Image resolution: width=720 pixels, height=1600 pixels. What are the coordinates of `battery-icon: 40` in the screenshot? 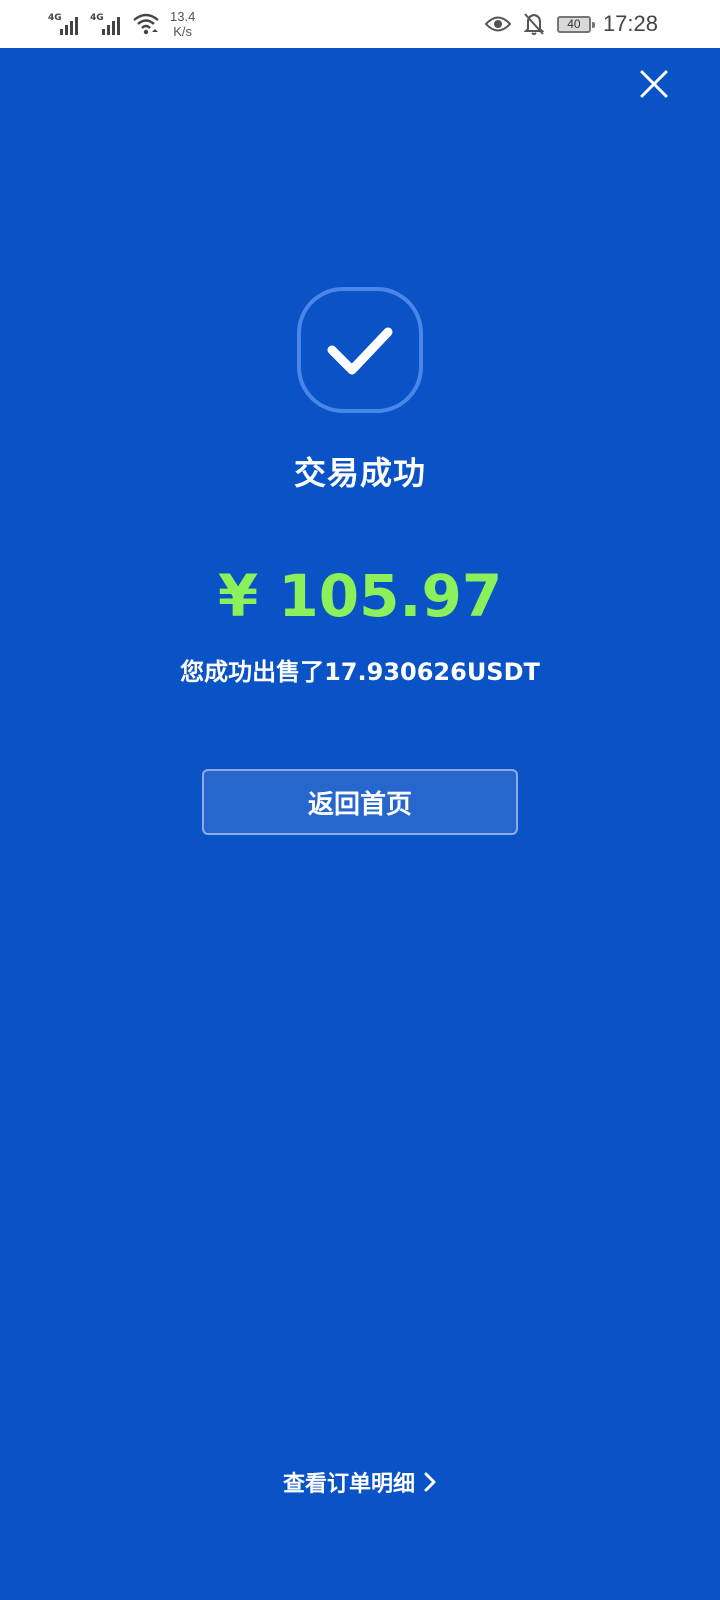 It's located at (575, 24).